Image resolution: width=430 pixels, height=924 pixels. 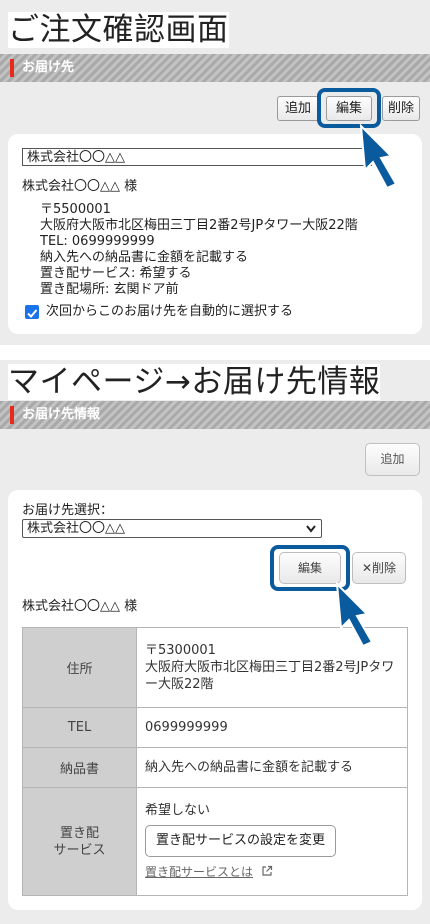 I want to click on okihai-label-line: 置き配, so click(x=79, y=833).